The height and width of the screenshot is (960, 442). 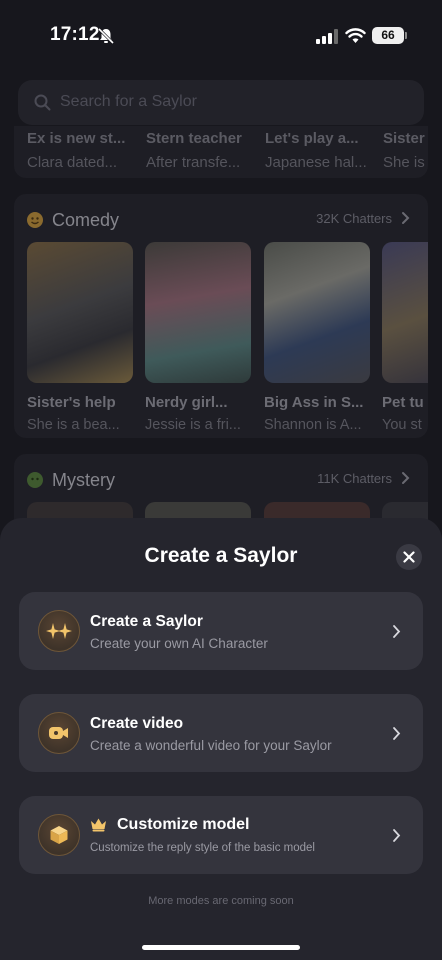 What do you see at coordinates (59, 733) in the screenshot?
I see `video-camera-icon` at bounding box center [59, 733].